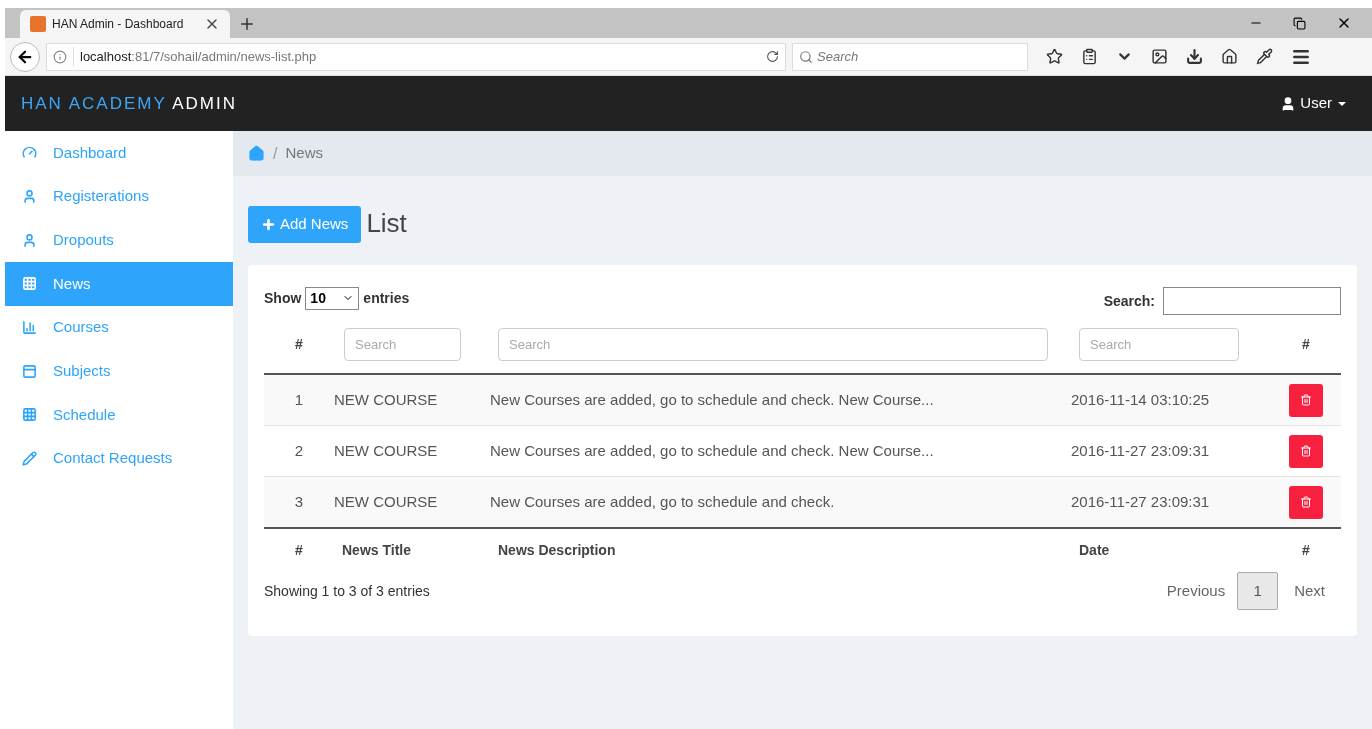 This screenshot has height=729, width=1372. Describe the element at coordinates (119, 240) in the screenshot. I see `sidebar-item: Dropouts` at that location.